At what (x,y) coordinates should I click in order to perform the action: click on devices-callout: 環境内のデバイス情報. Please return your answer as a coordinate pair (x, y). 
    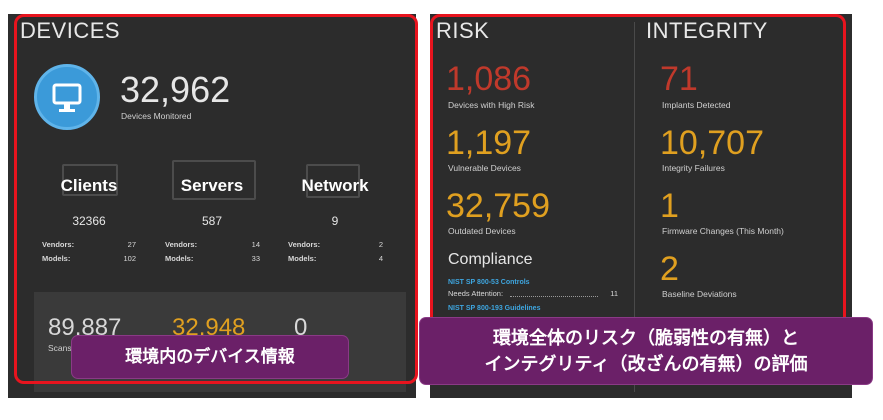
    Looking at the image, I should click on (210, 357).